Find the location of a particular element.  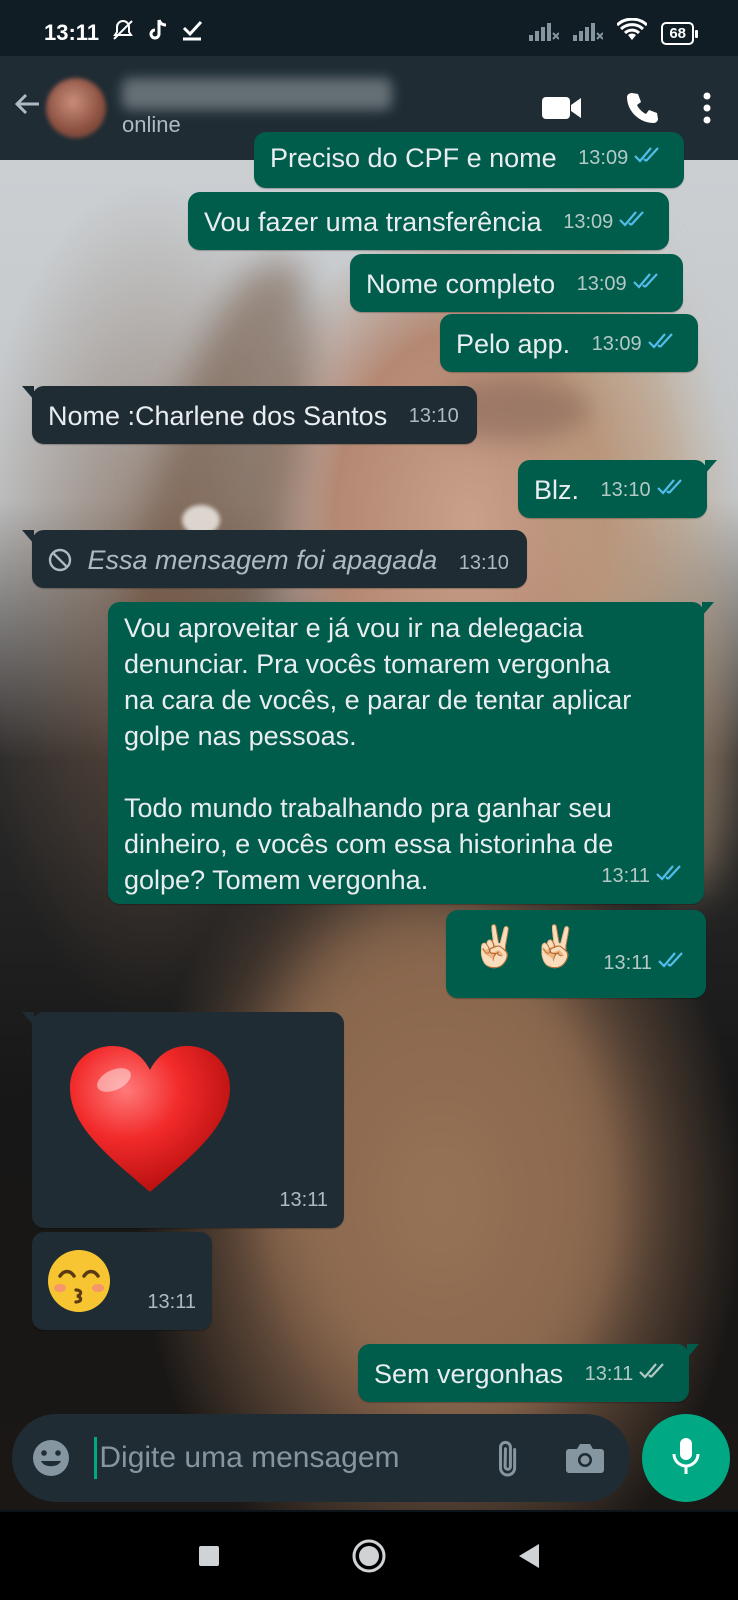

kissing-face-icon is located at coordinates (79, 1285).